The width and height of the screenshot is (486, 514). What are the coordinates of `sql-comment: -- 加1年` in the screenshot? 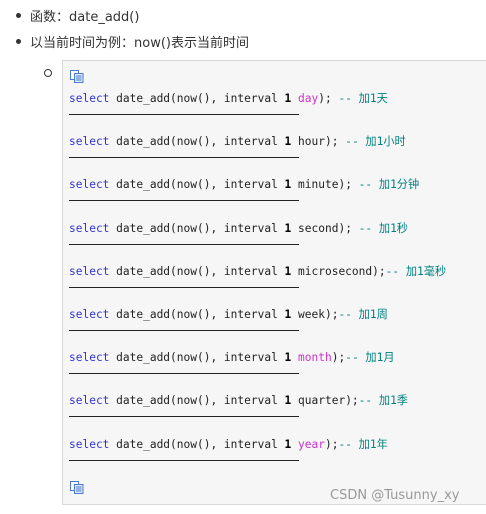 It's located at (363, 444).